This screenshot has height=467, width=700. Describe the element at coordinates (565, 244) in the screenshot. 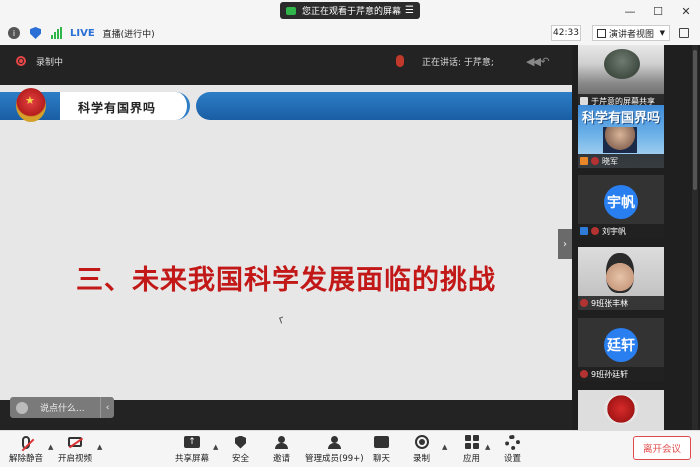

I see `collapse-panel-button: ›` at that location.